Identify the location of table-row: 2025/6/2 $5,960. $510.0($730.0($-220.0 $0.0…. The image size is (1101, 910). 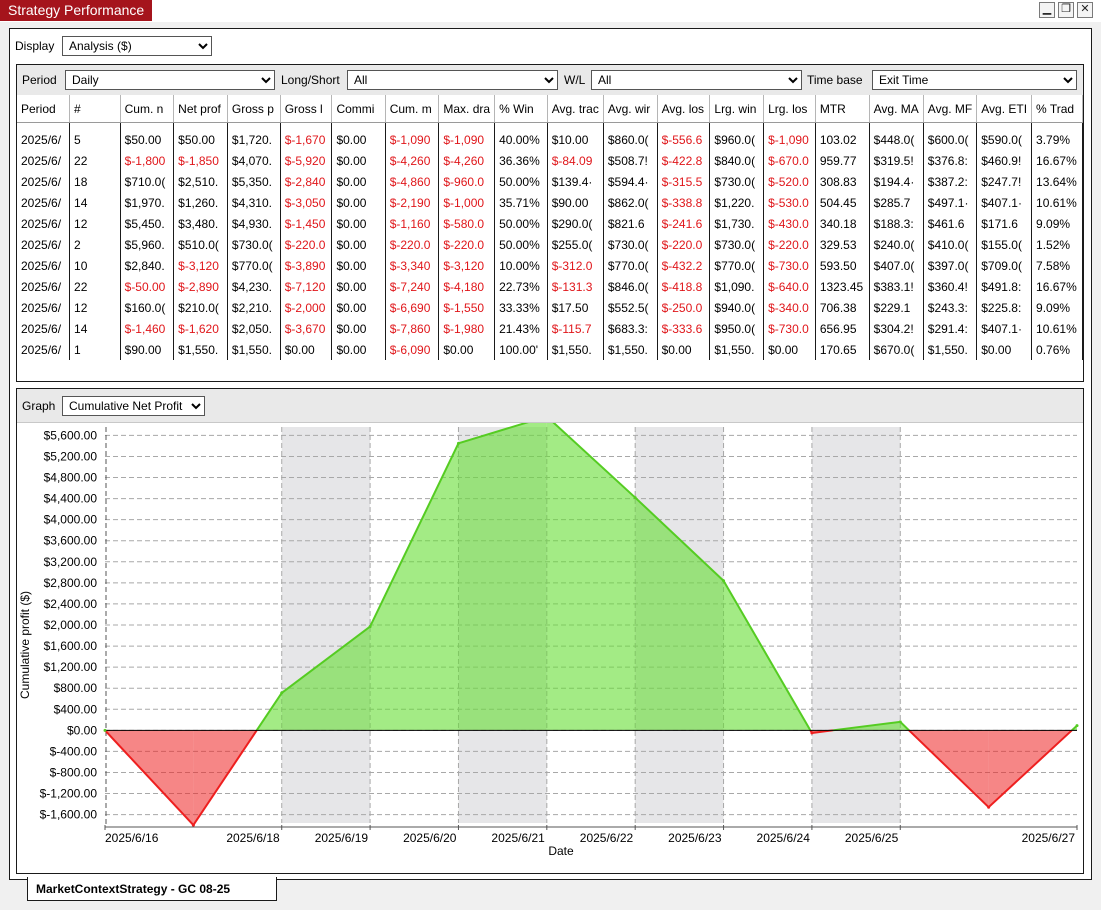
(550, 244).